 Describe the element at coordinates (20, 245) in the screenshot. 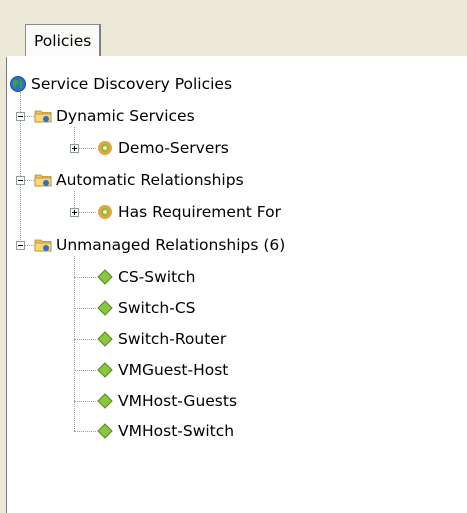

I see `collapse-unmanaged-relationships-toggle` at that location.